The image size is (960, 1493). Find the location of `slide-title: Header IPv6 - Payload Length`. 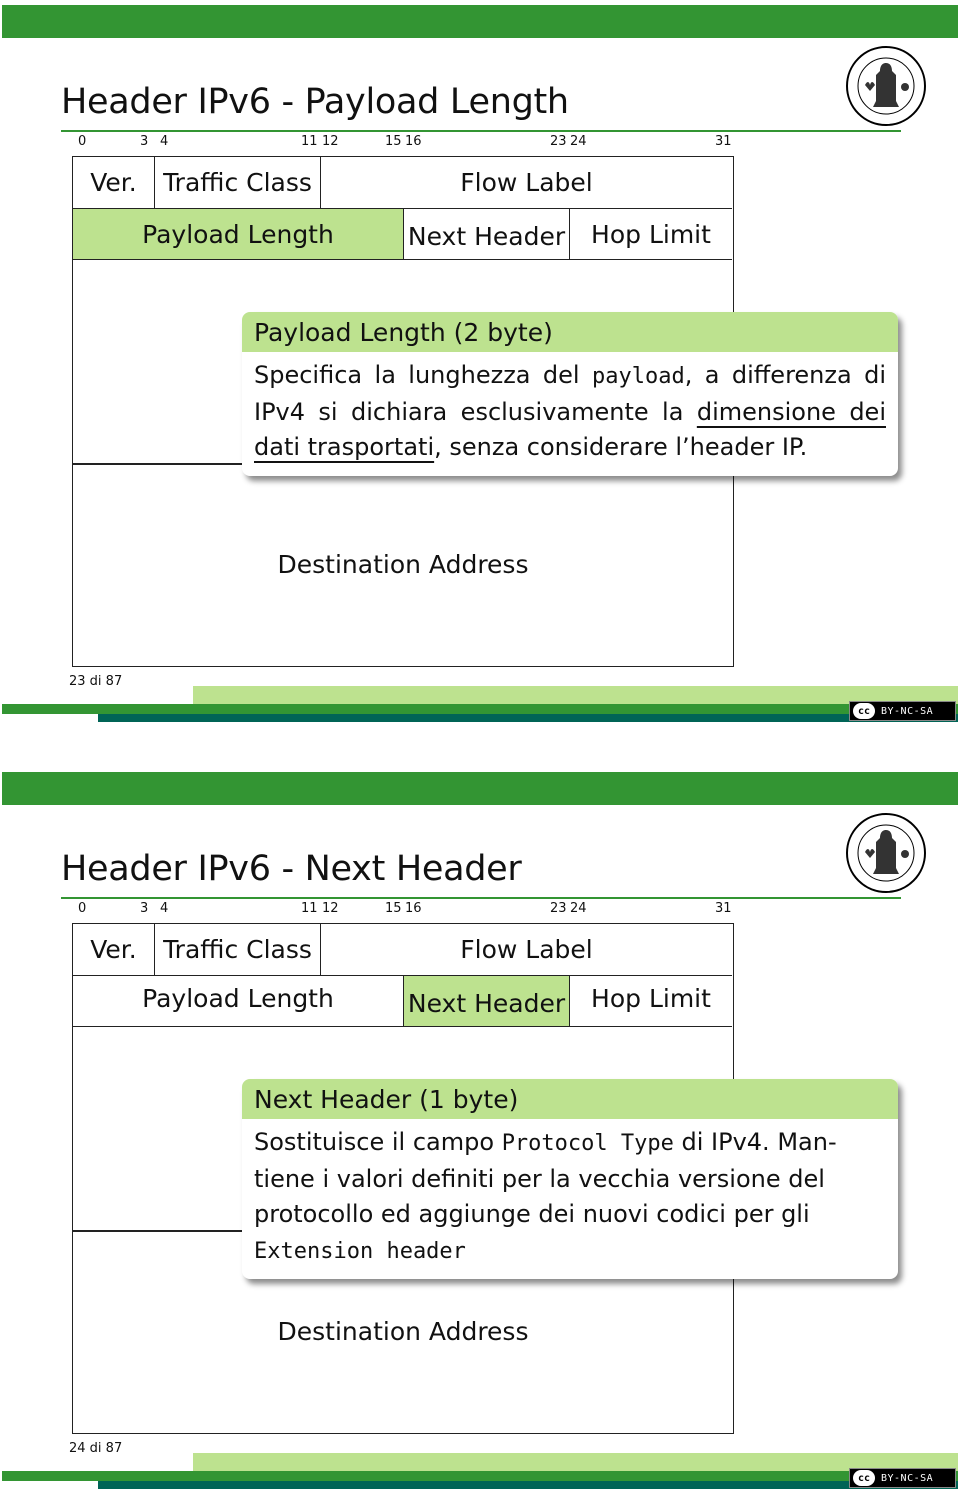

slide-title: Header IPv6 - Payload Length is located at coordinates (315, 102).